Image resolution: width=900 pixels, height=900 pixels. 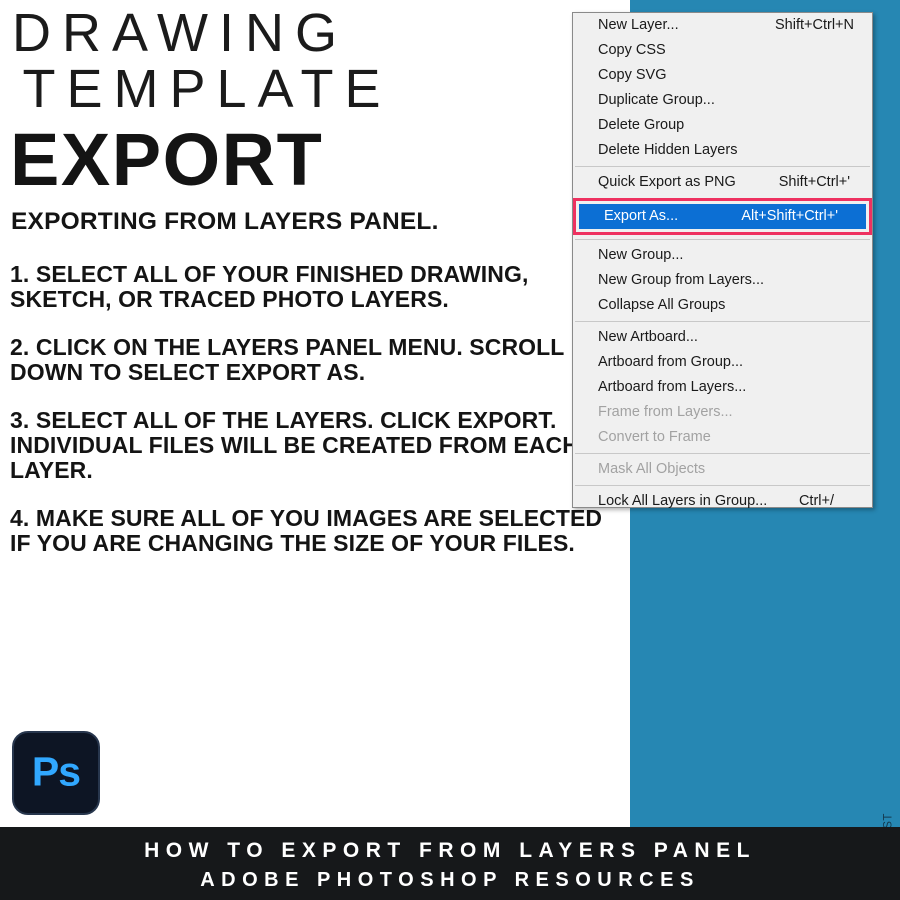 I want to click on menu-item-lock-all-layers-in-group: Lock All Layers in Group... Ctrl+/, so click(x=722, y=501).